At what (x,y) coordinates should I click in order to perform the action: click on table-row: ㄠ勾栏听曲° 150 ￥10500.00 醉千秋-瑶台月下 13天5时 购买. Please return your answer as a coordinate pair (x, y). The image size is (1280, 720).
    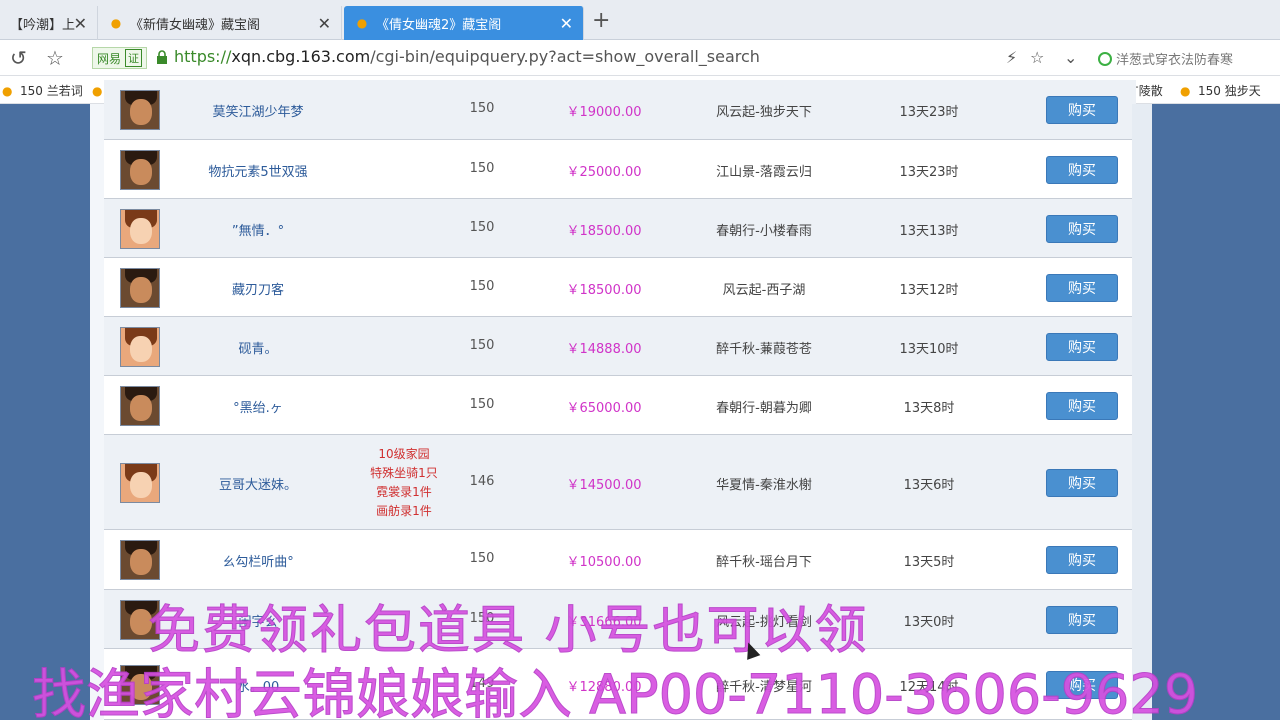
    Looking at the image, I should click on (620, 560).